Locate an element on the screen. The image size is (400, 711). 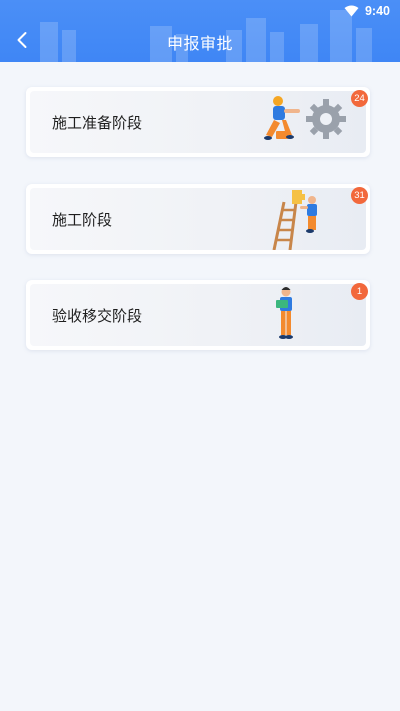
nav-bar: 申报审批 is located at coordinates (200, 42).